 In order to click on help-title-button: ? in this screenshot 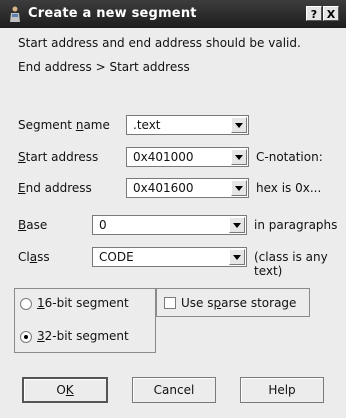, I will do `click(314, 13)`.